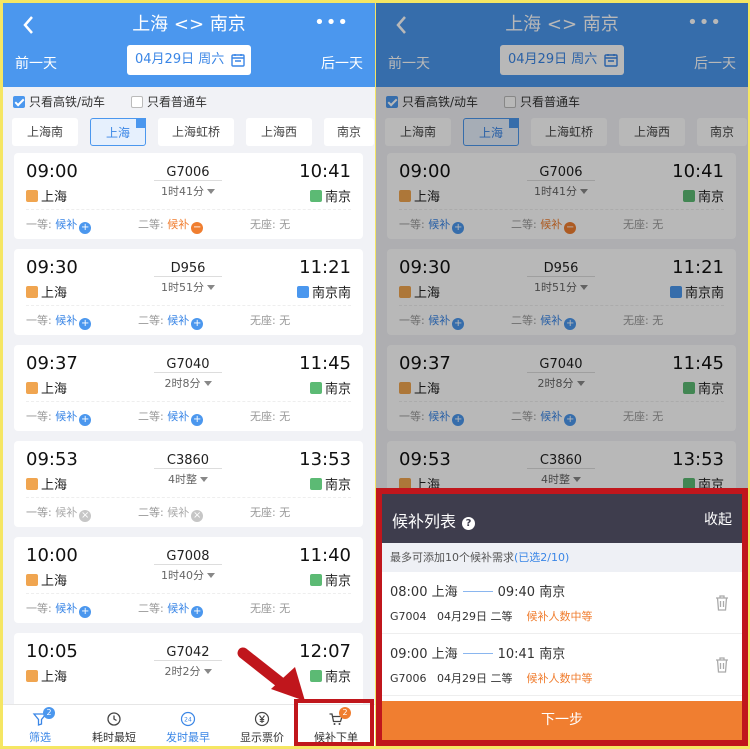  Describe the element at coordinates (337, 677) in the screenshot. I see `to-station-label: 南京` at that location.